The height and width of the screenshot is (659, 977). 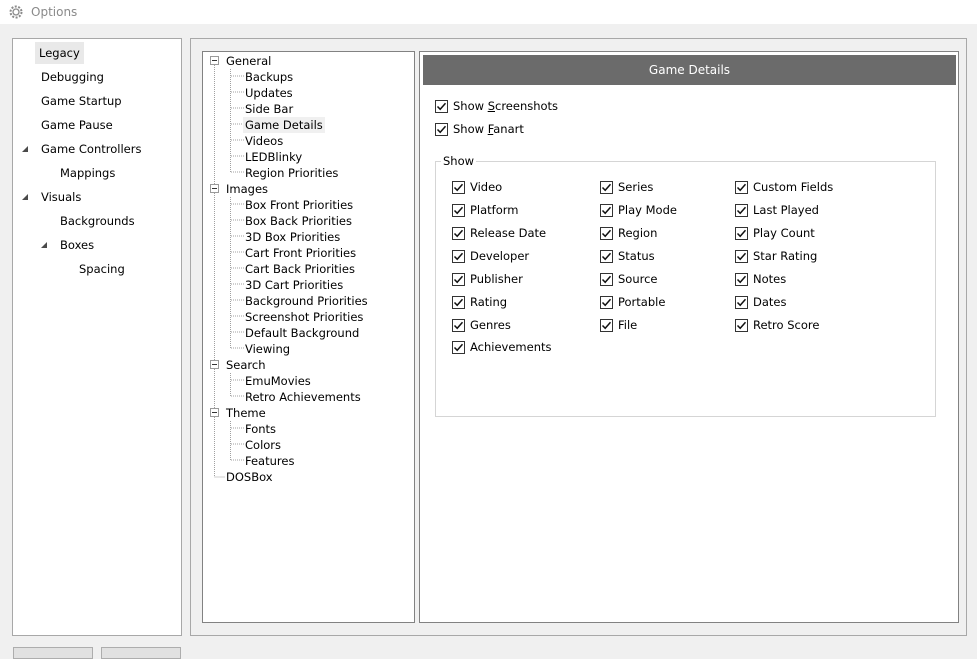 What do you see at coordinates (487, 279) in the screenshot?
I see `option-publisher: Publisher` at bounding box center [487, 279].